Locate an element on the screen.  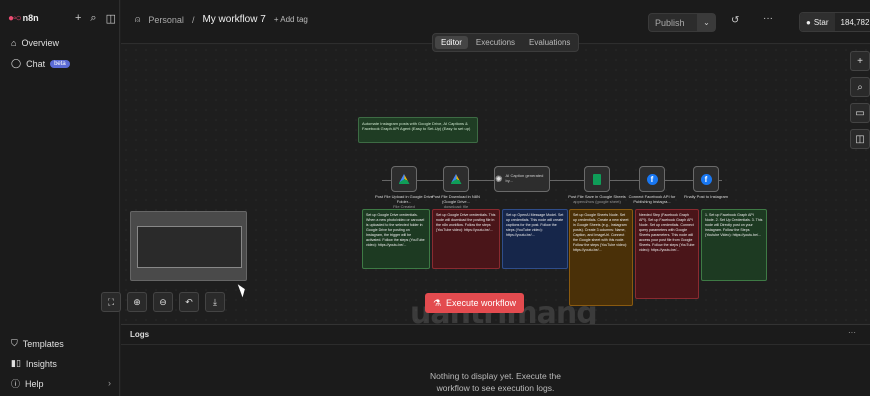
sticky-note-icon: ▭ is located at coordinates (860, 113).